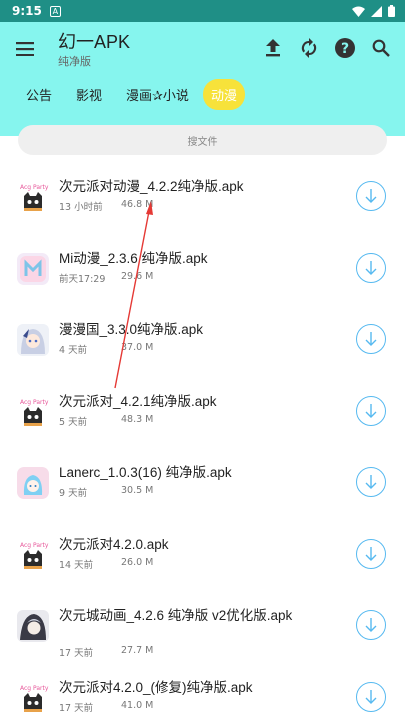 This screenshot has height=720, width=405. What do you see at coordinates (223, 94) in the screenshot?
I see `tab-anime: 动漫` at bounding box center [223, 94].